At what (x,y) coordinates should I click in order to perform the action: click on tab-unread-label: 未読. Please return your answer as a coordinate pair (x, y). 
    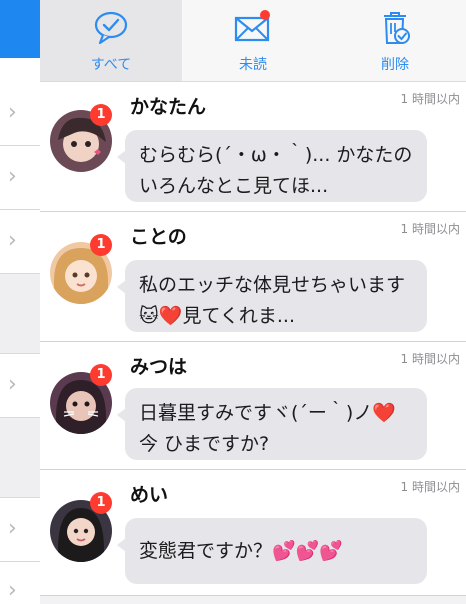
    Looking at the image, I should click on (253, 65).